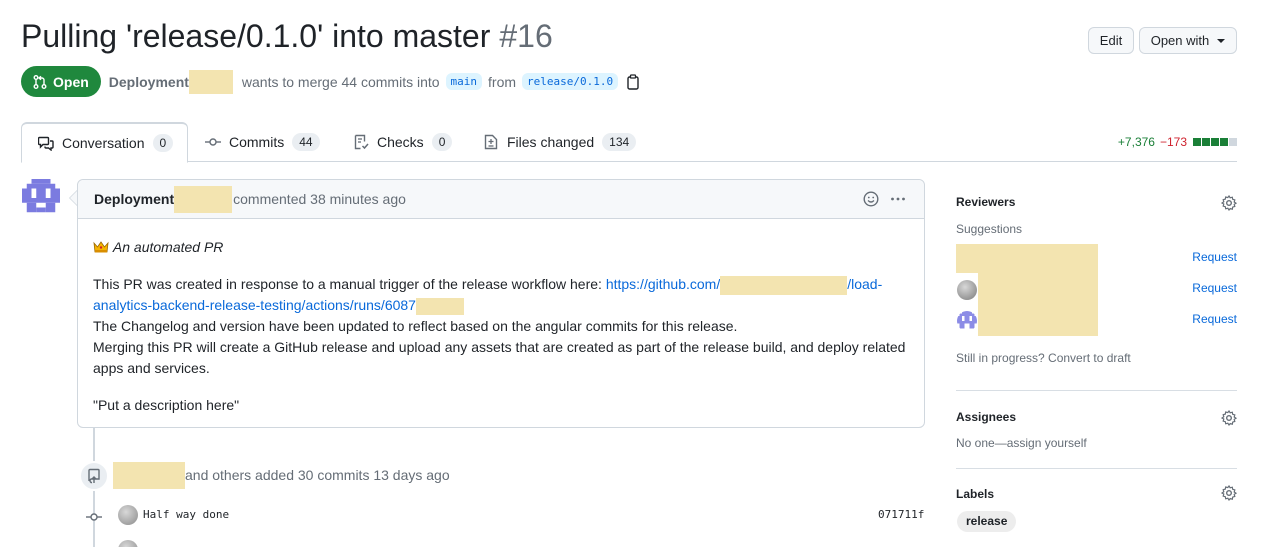 The height and width of the screenshot is (547, 1261). Describe the element at coordinates (619, 142) in the screenshot. I see `tab-files-changed-count: 134` at that location.